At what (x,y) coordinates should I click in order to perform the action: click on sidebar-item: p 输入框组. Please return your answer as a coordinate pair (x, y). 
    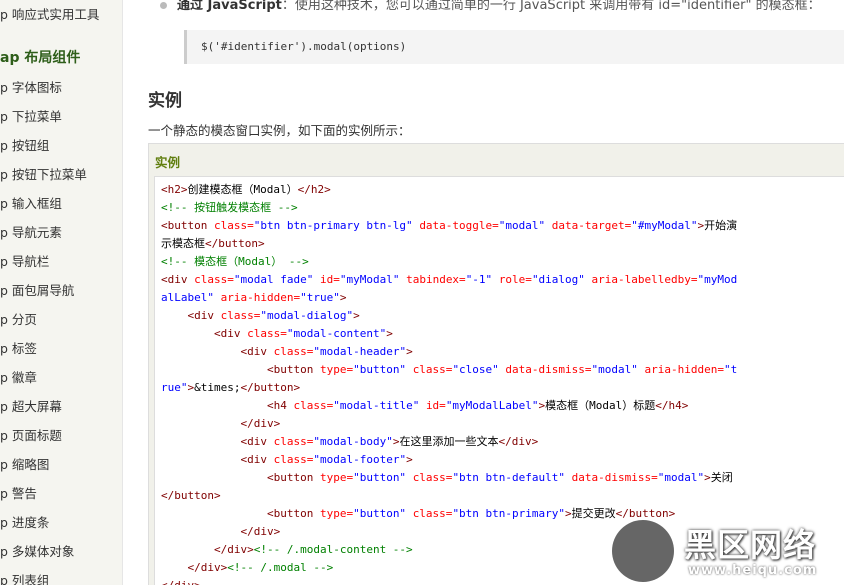
    Looking at the image, I should click on (61, 203).